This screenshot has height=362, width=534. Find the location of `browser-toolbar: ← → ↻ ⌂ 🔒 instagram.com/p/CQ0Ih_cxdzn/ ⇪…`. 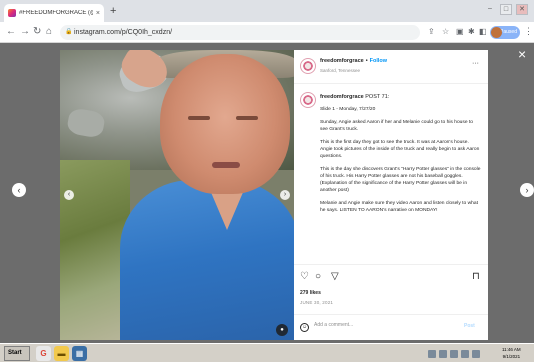

browser-toolbar: ← → ↻ ⌂ 🔒 instagram.com/p/CQ0Ih_cxdzn/ ⇪… is located at coordinates (267, 32).